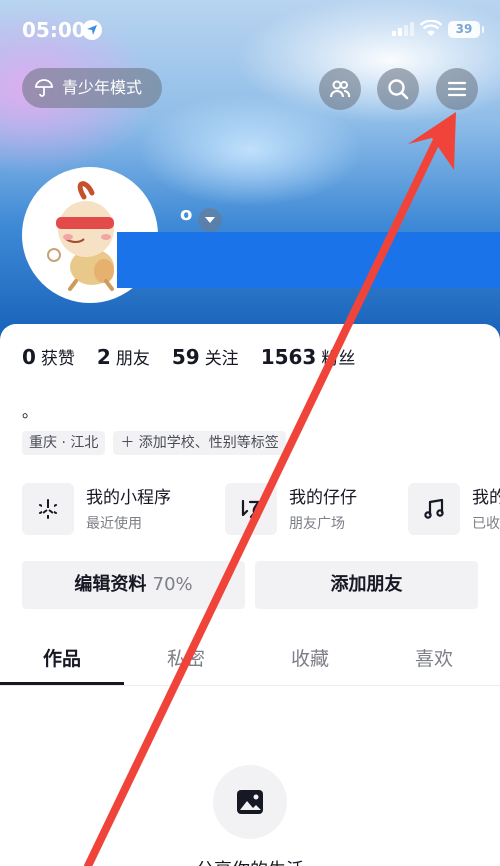 Image resolution: width=500 pixels, height=866 pixels. I want to click on stat-value: 59, so click(185, 357).